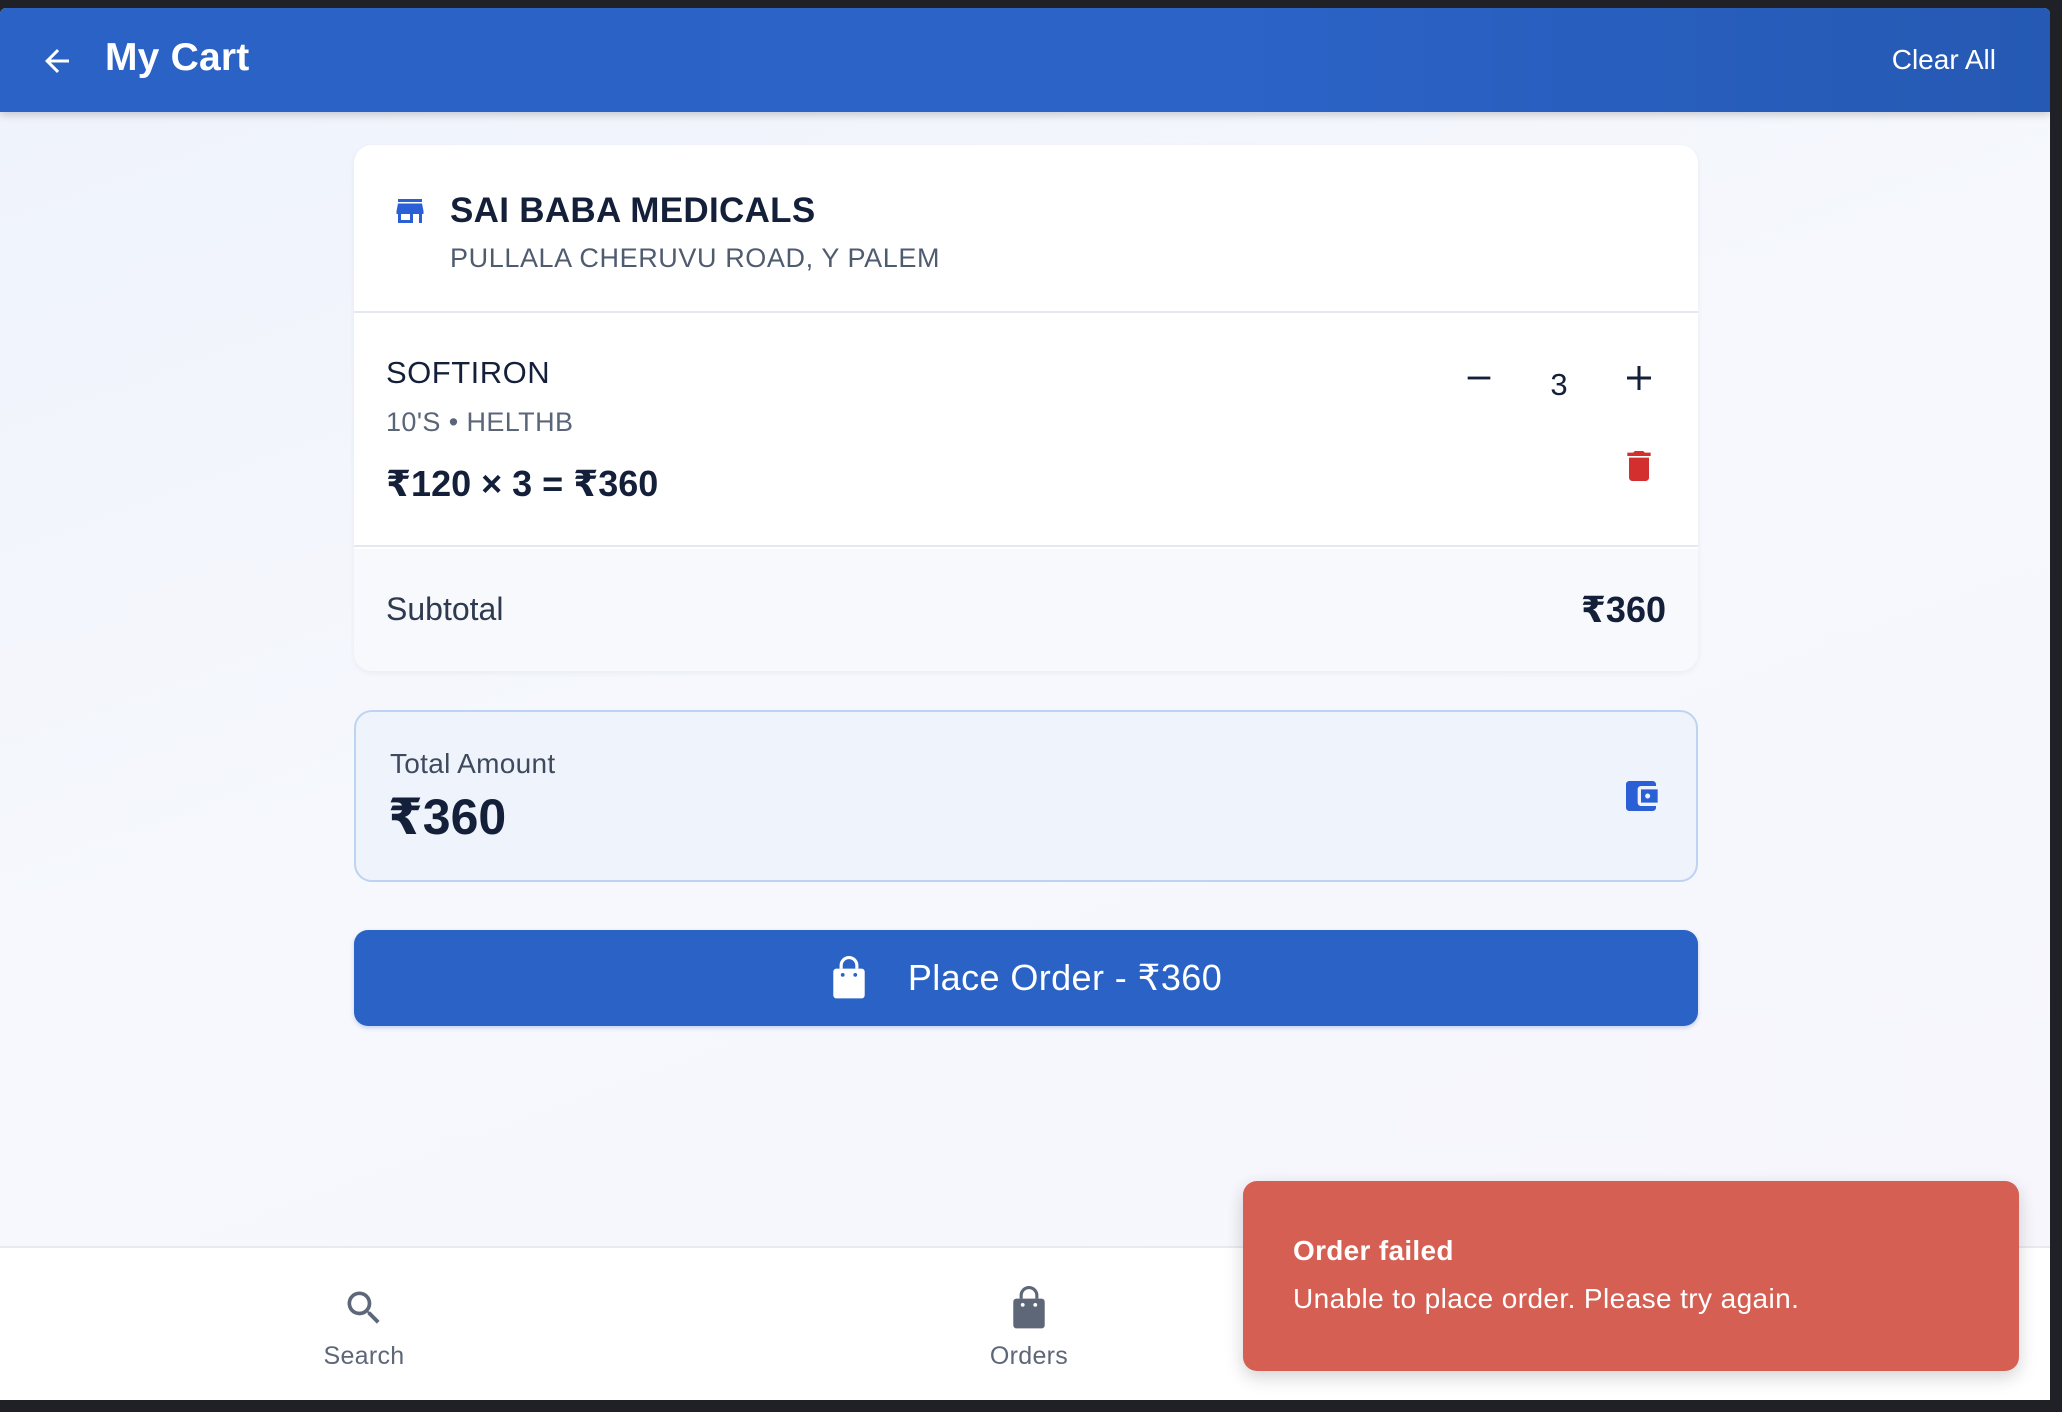  I want to click on toast-message: Unable to place order. Please try again., so click(1546, 1298).